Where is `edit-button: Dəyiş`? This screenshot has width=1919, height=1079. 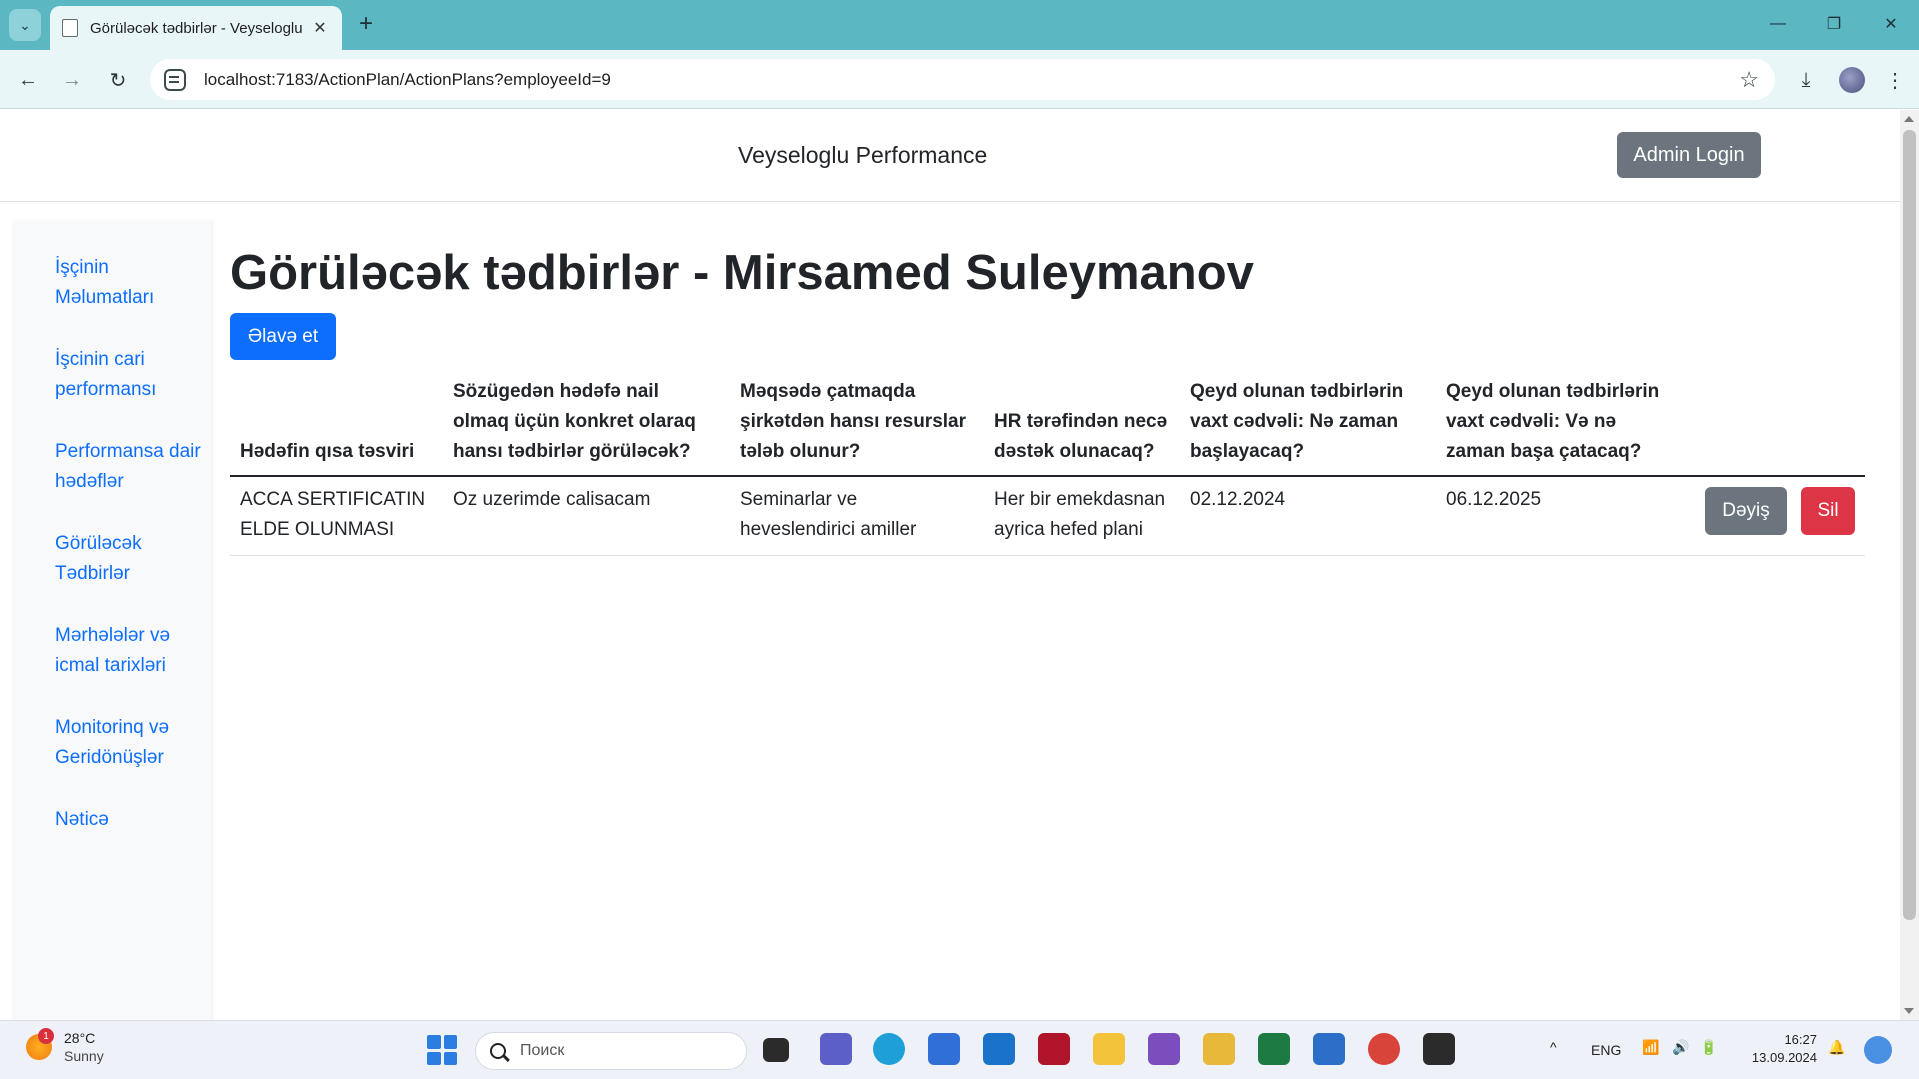 edit-button: Dəyiş is located at coordinates (1746, 511).